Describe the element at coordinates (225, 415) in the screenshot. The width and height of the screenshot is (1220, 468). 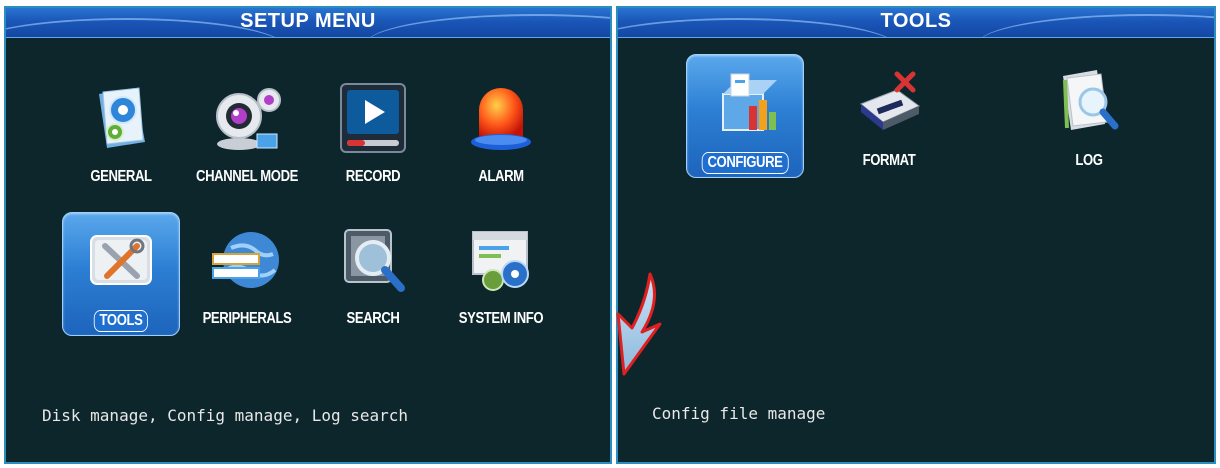
I see `setup-menu-status-text: Disk manage, Config manage, Log search` at that location.